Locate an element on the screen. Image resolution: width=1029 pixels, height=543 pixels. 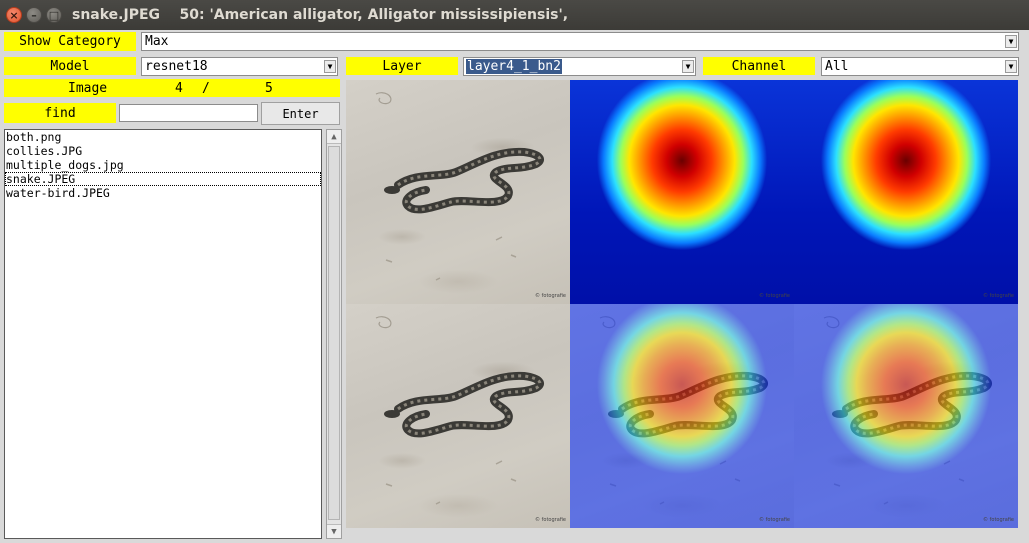
category-select: Max ▼ is located at coordinates (580, 41).